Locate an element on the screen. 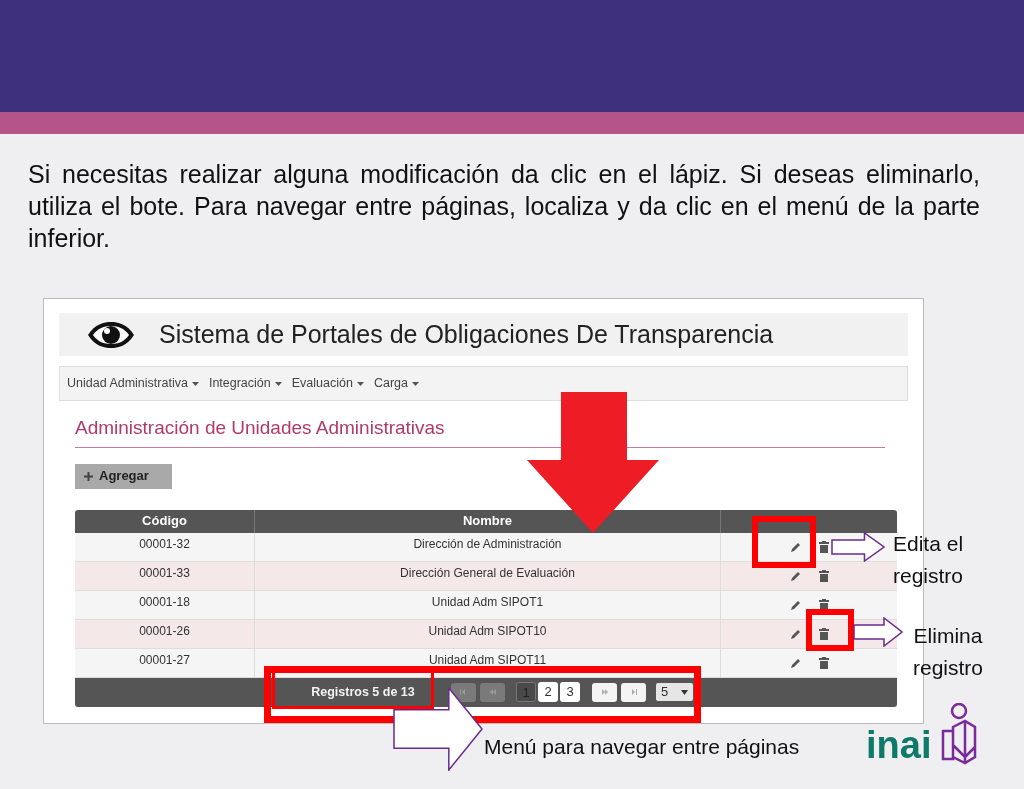  callout-text: Elimina registro is located at coordinates (948, 652).